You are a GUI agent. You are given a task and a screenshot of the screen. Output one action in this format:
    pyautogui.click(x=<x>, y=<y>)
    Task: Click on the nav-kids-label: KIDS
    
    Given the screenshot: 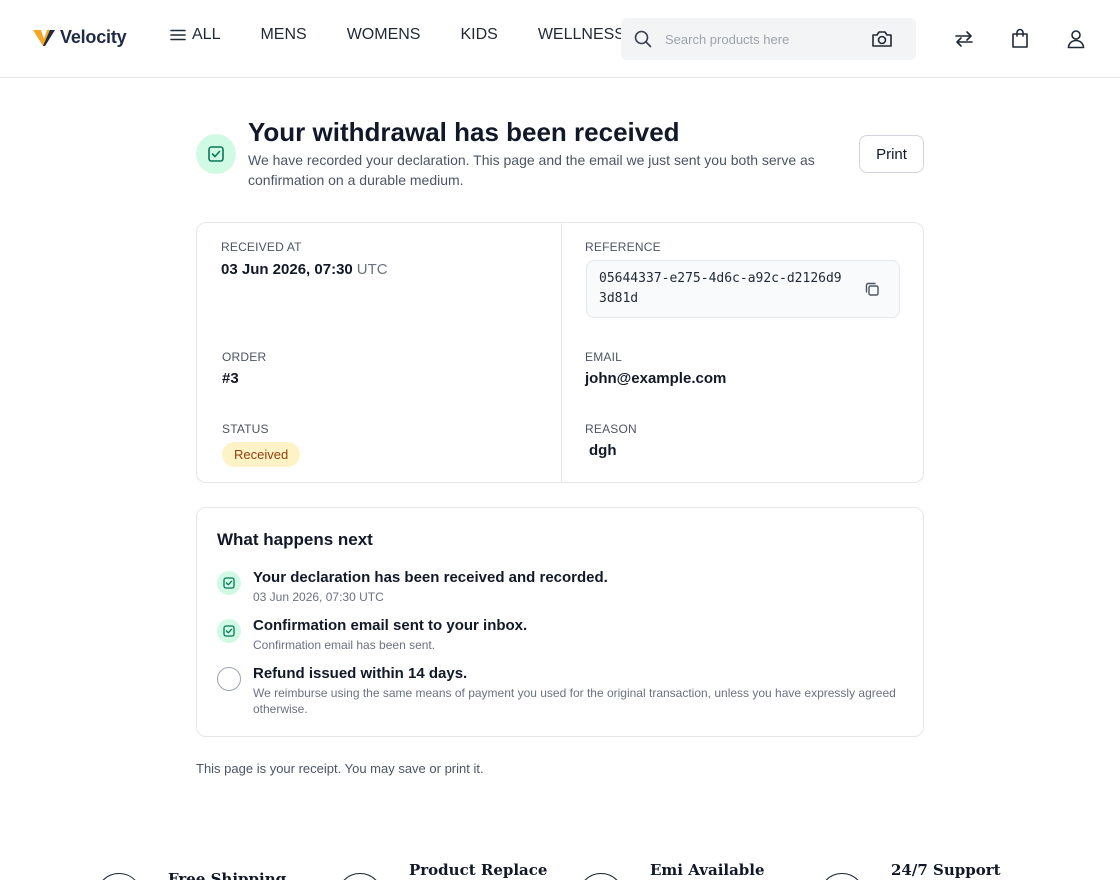 What is the action you would take?
    pyautogui.click(x=479, y=34)
    